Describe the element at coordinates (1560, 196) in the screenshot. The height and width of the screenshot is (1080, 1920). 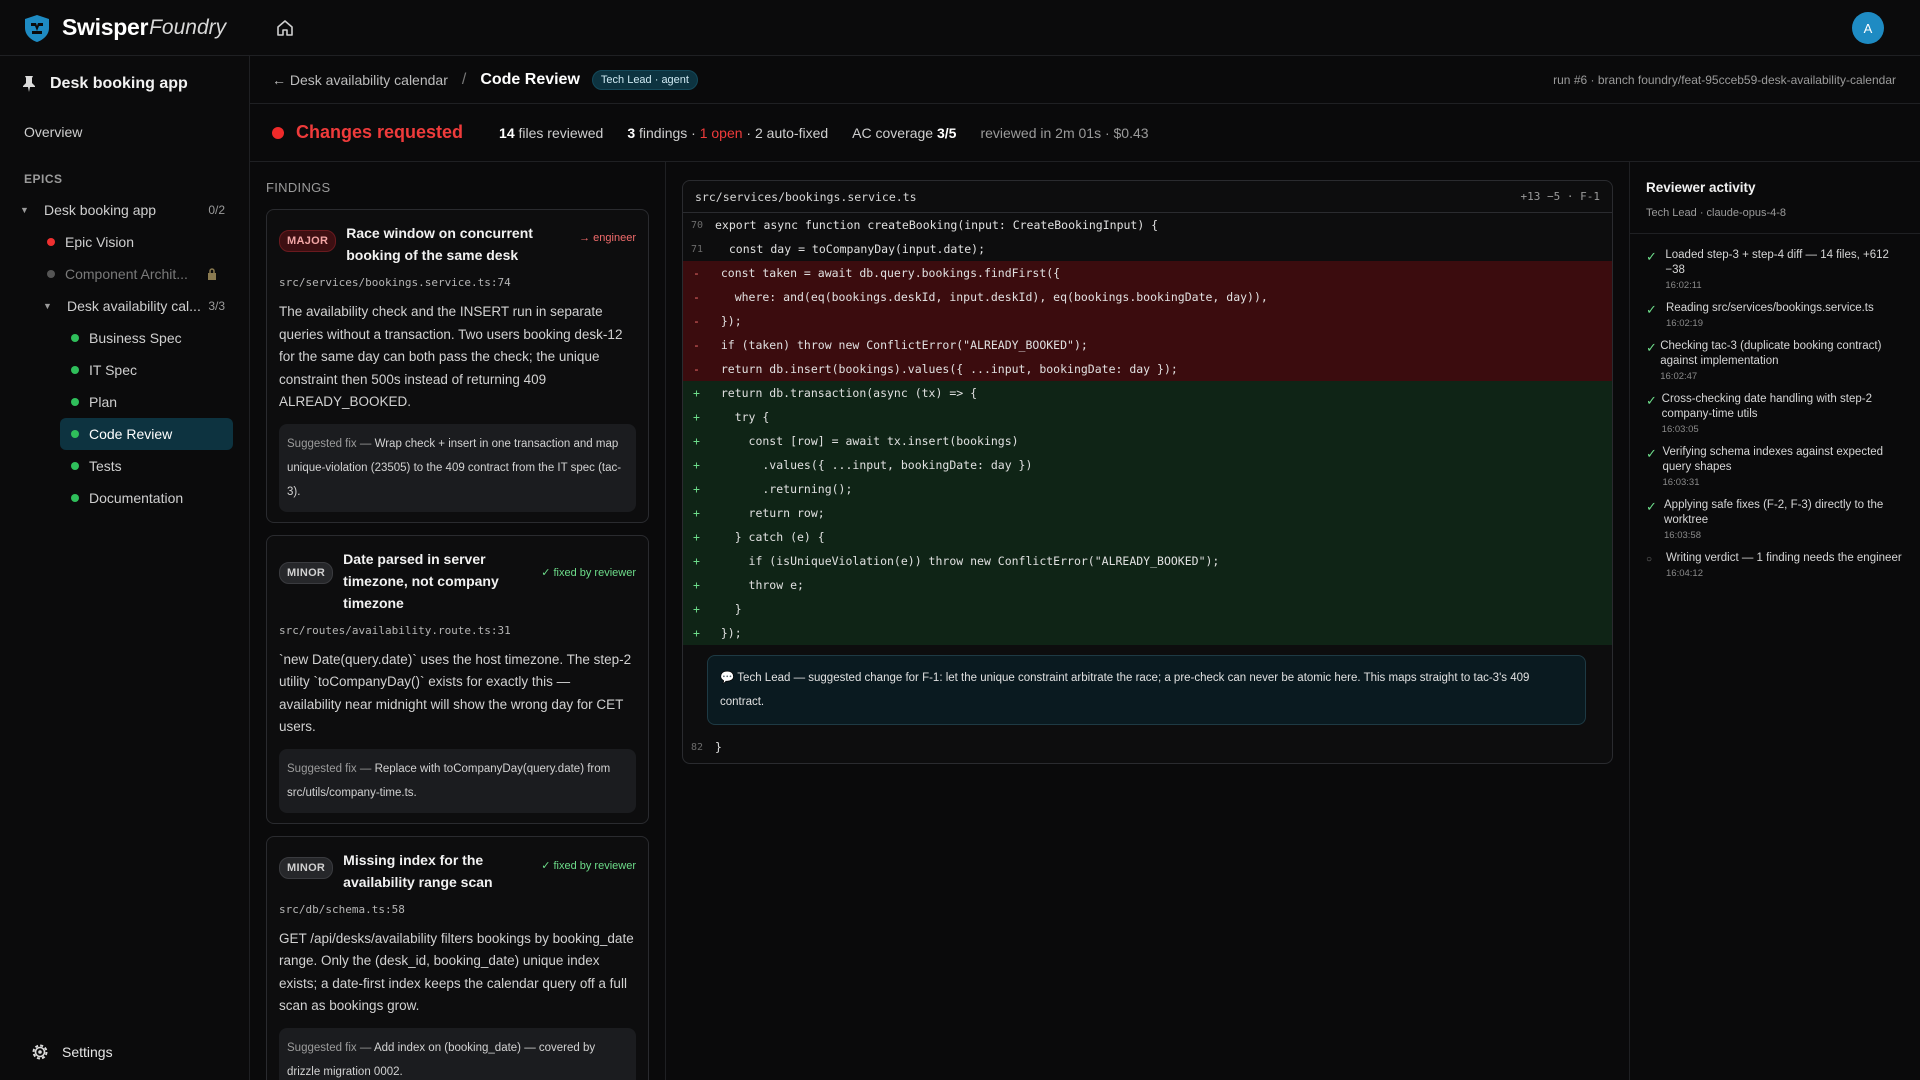
I see `diff-stats: +13 −5 · F-1` at that location.